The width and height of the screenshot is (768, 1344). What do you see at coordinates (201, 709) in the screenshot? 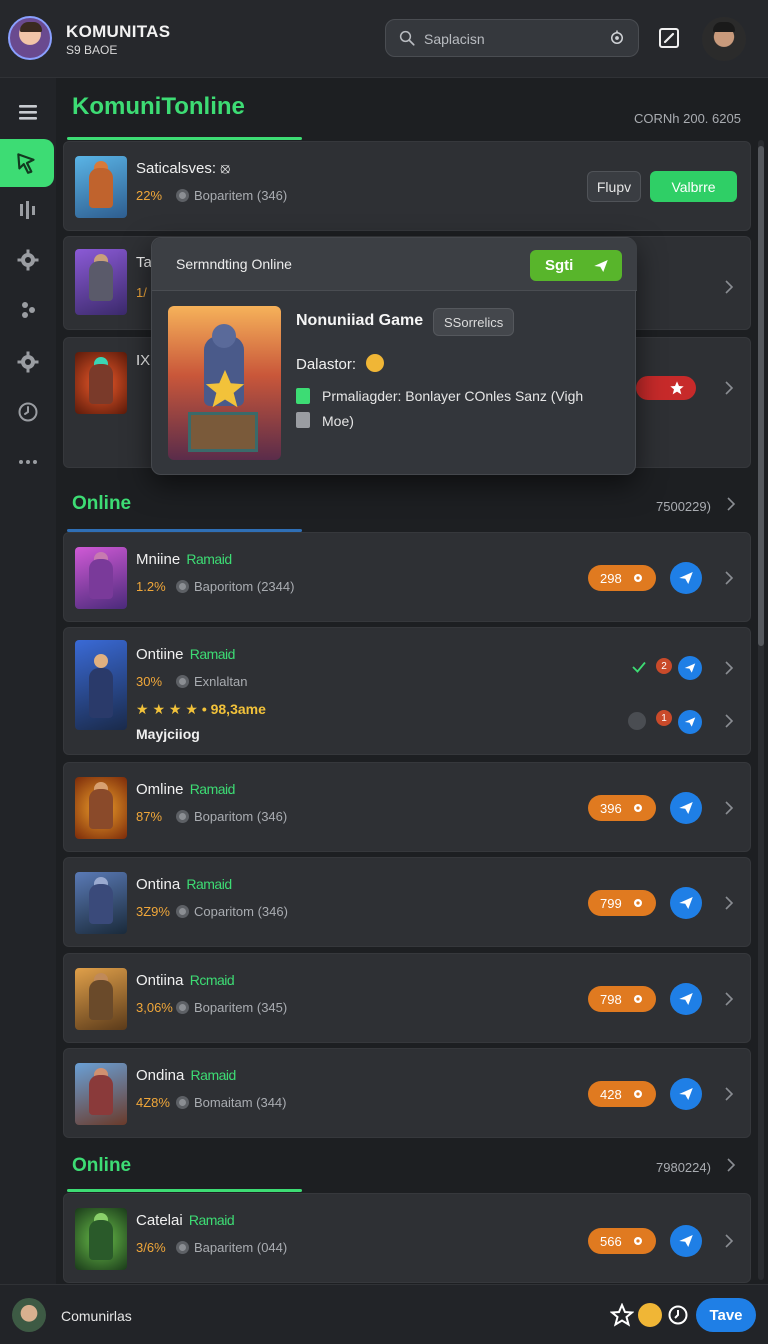
I see `star-rating: ★ ★ ★ ★ • 98,3ame` at bounding box center [201, 709].